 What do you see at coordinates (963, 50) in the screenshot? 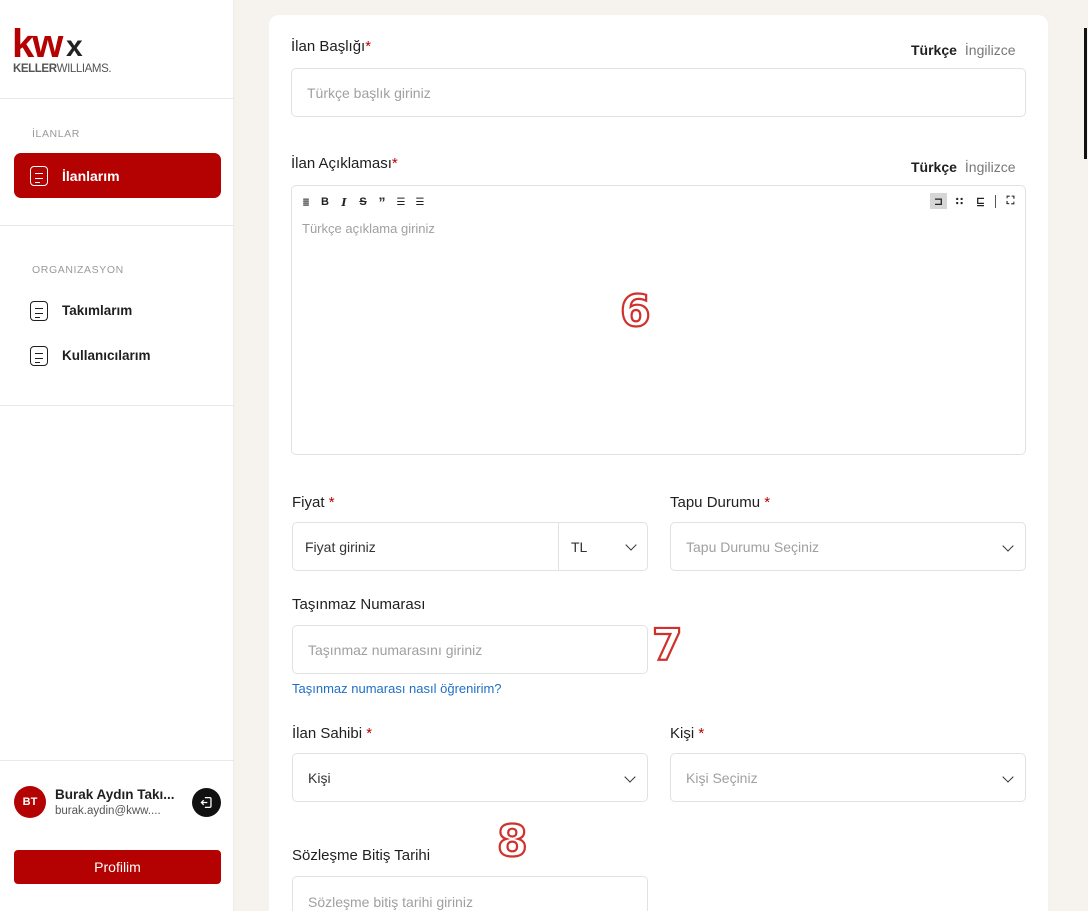
I see `title-language-switch: Türkçe İngilizce` at bounding box center [963, 50].